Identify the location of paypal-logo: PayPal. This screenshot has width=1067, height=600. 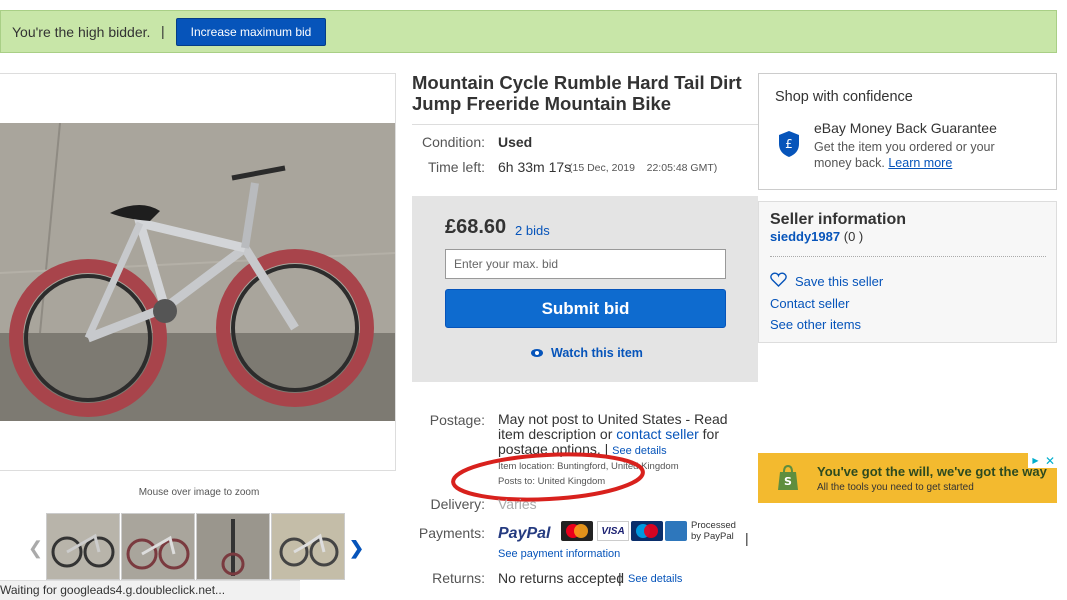
(524, 533).